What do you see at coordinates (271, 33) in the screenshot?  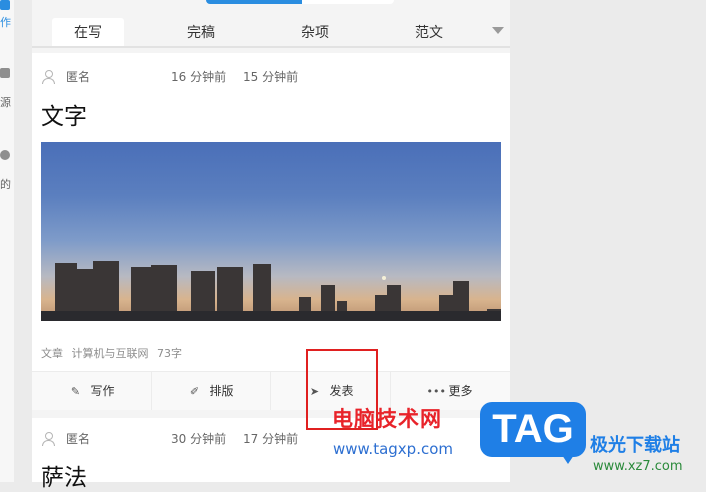 I see `status-tabs: 在写 完稿 杂项 范文` at bounding box center [271, 33].